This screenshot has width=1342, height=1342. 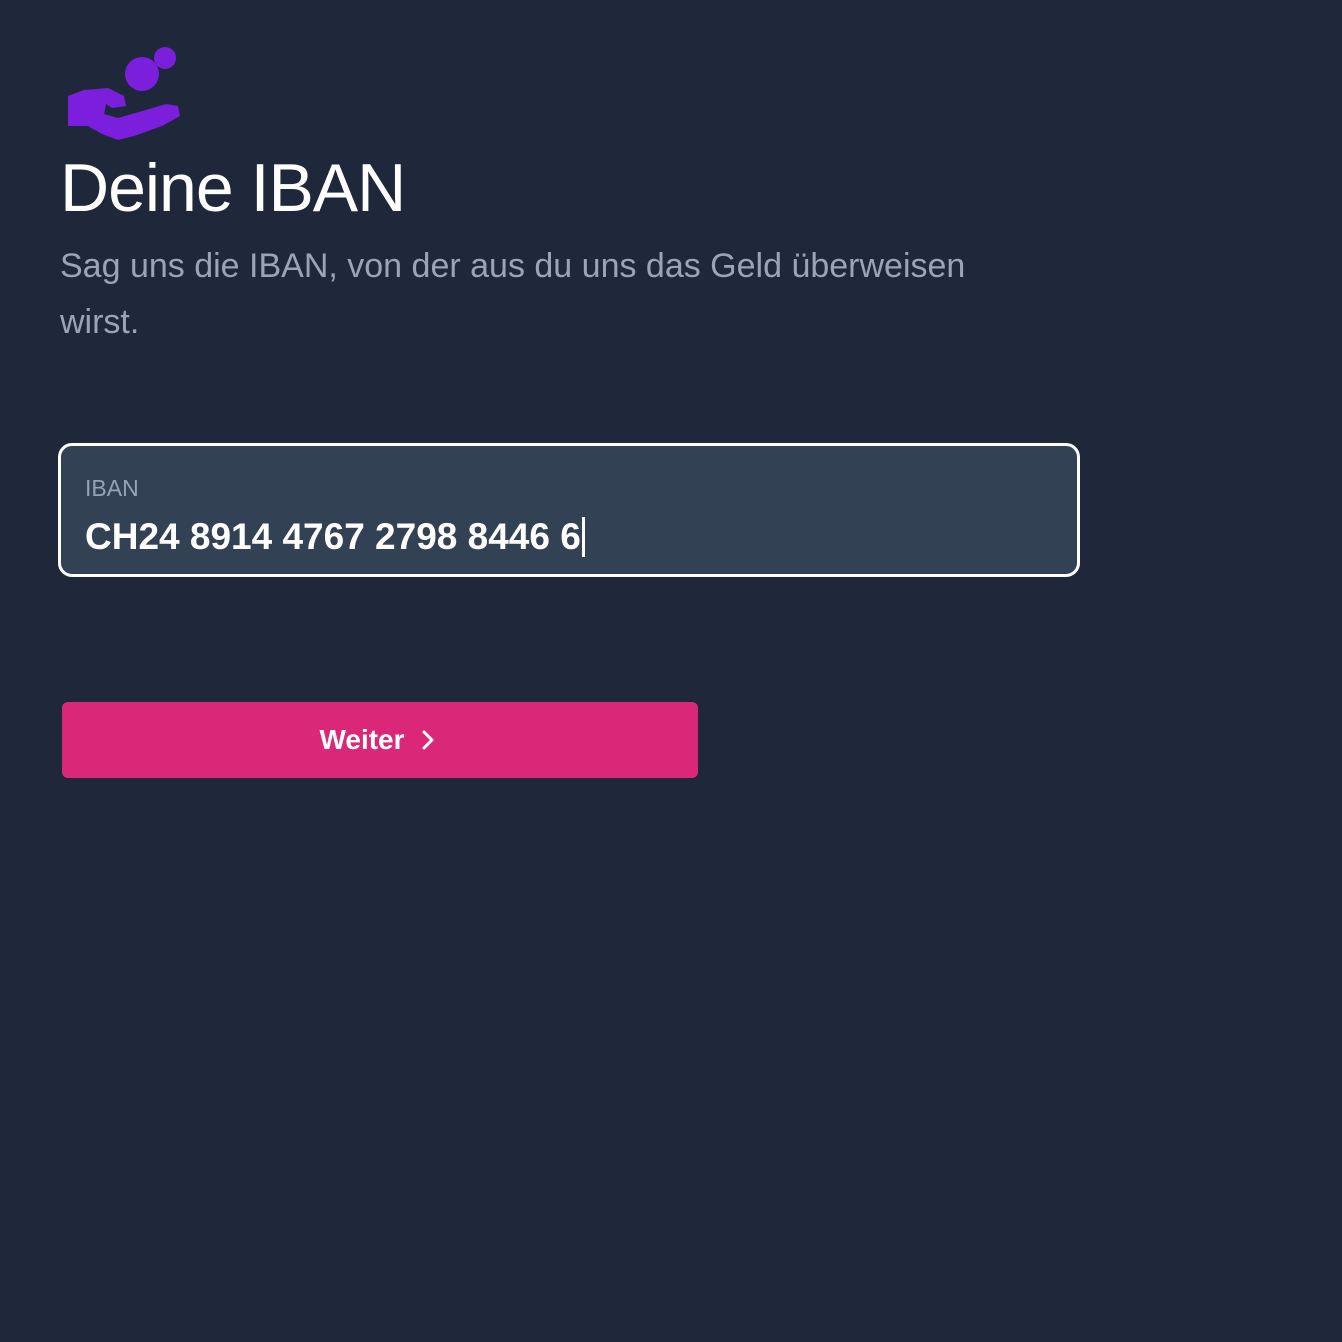 What do you see at coordinates (362, 739) in the screenshot?
I see `continue-button-label: Weiter` at bounding box center [362, 739].